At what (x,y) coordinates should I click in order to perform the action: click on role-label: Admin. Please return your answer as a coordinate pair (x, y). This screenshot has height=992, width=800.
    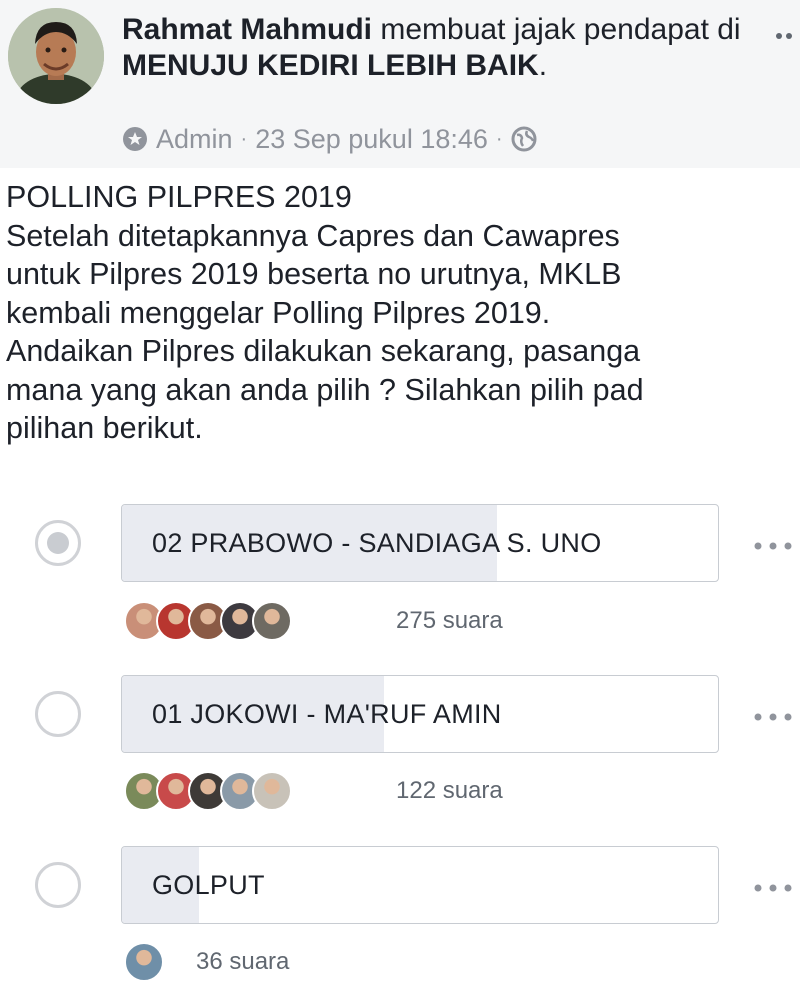
    Looking at the image, I should click on (194, 138).